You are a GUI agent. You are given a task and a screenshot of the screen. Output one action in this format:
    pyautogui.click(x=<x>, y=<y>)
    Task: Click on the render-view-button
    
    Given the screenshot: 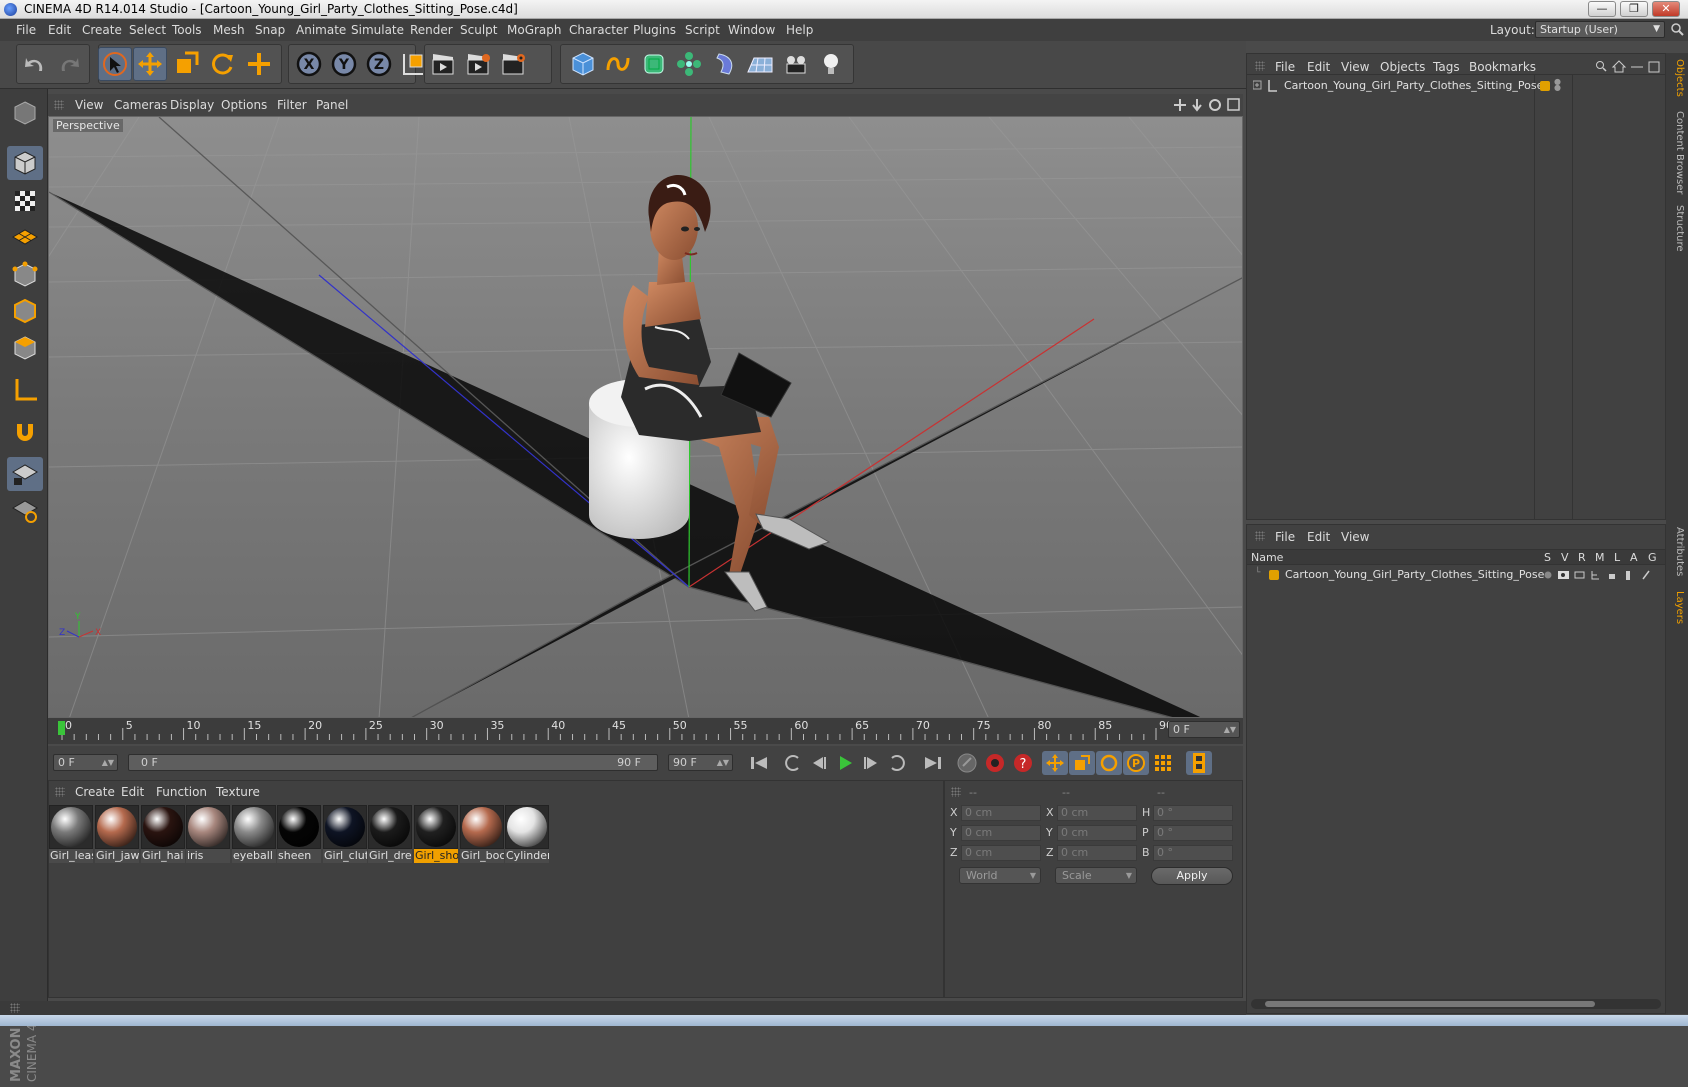 What is the action you would take?
    pyautogui.click(x=443, y=64)
    